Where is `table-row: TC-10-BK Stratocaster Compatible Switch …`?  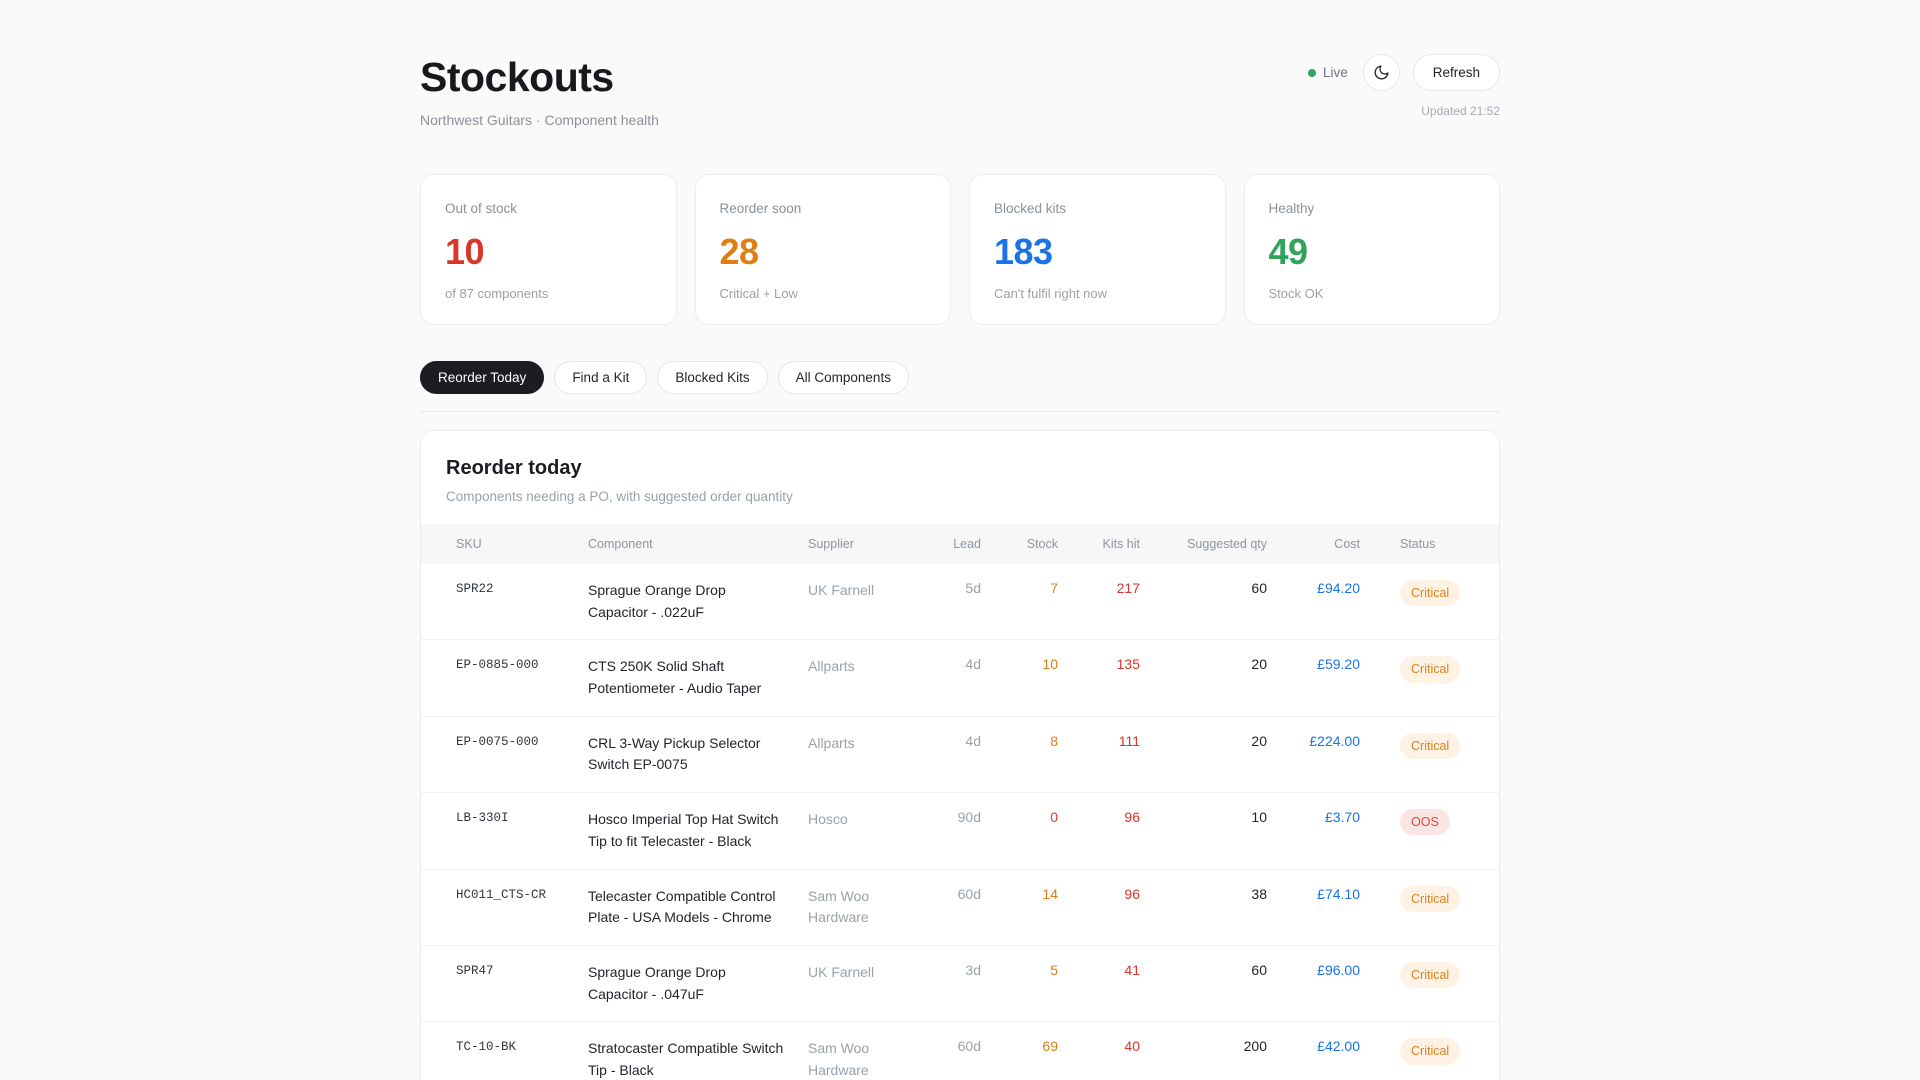 table-row: TC-10-BK Stratocaster Compatible Switch … is located at coordinates (960, 1050).